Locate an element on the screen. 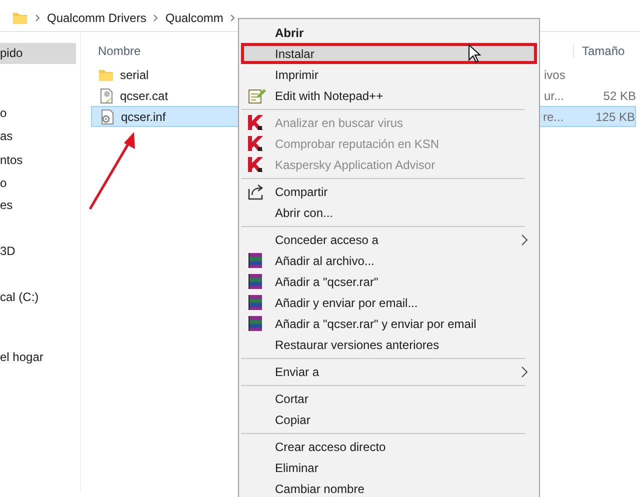 The width and height of the screenshot is (640, 497). mouse-cursor-icon is located at coordinates (474, 53).